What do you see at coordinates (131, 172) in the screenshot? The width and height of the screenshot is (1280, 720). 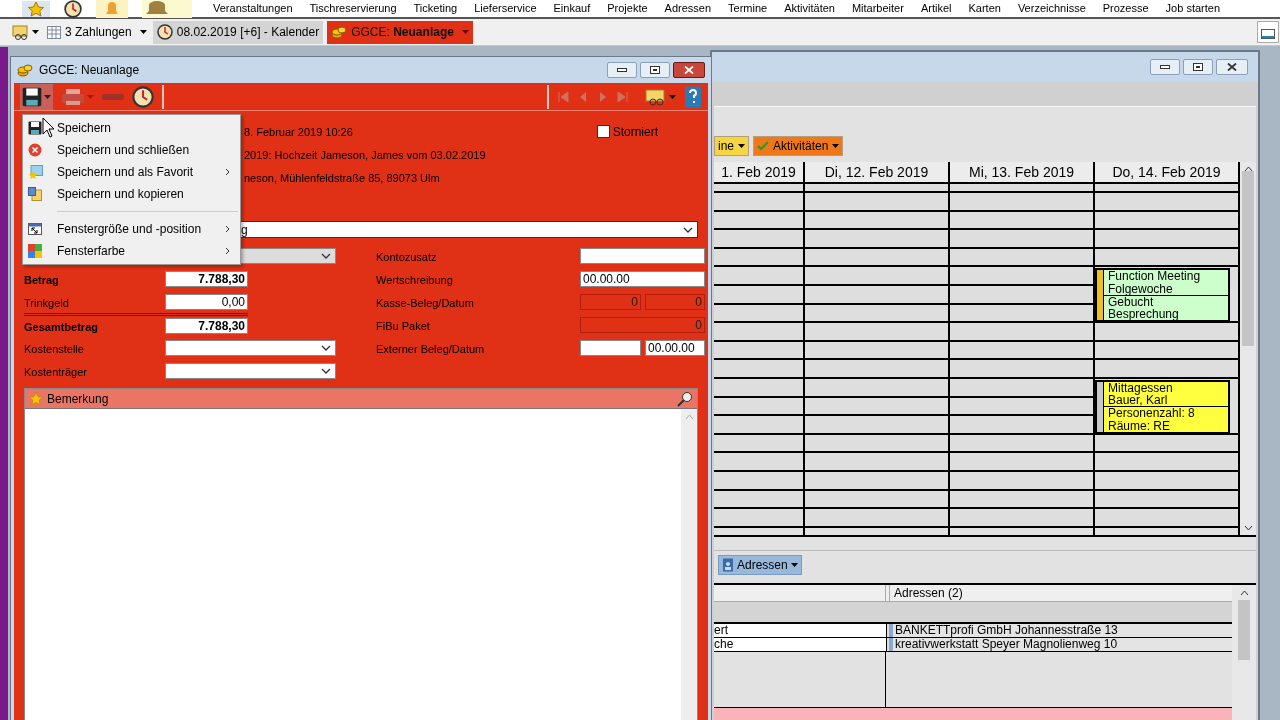 I see `menu-item: Speichern und als Favorit` at bounding box center [131, 172].